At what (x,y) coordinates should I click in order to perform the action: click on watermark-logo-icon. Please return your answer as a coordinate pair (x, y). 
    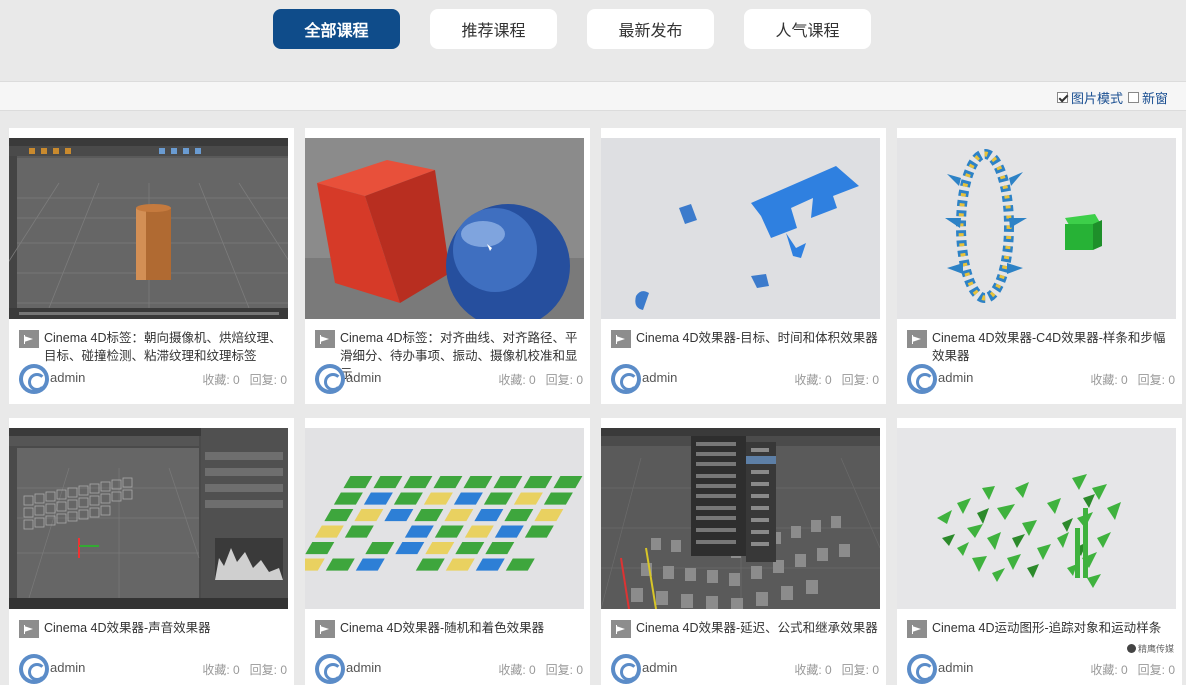
    Looking at the image, I should click on (1131, 648).